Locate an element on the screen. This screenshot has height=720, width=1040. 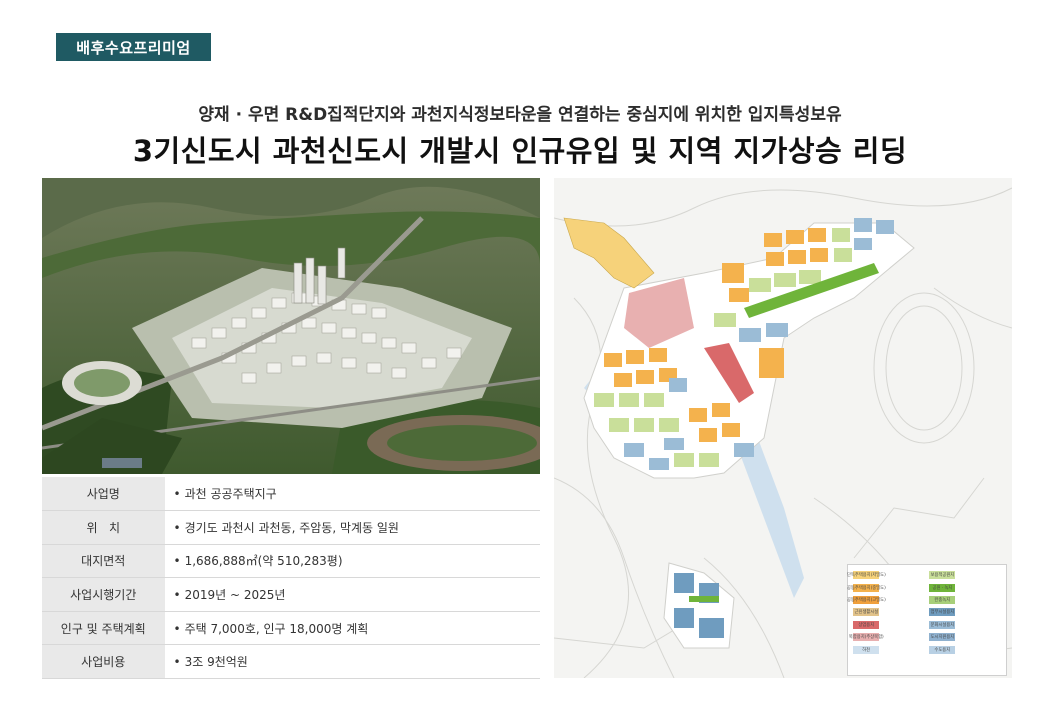
table-row: 사업명 • 과천 공공주택지구 is located at coordinates (291, 494).